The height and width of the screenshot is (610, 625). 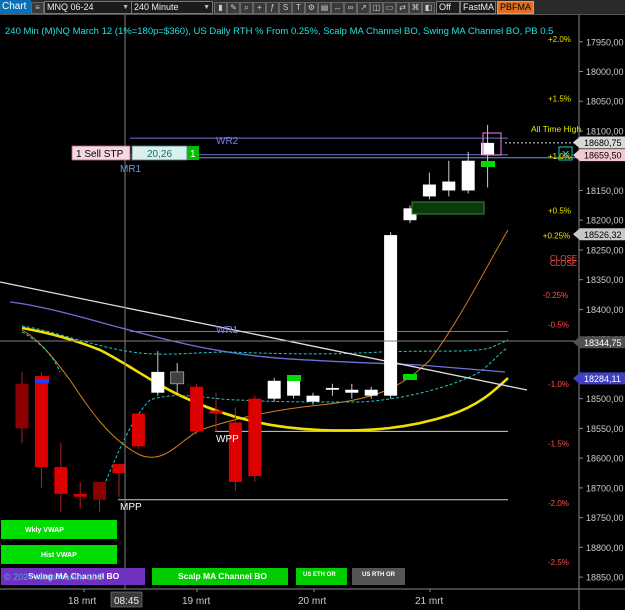 I want to click on percent-label: +0.25%, so click(x=556, y=236).